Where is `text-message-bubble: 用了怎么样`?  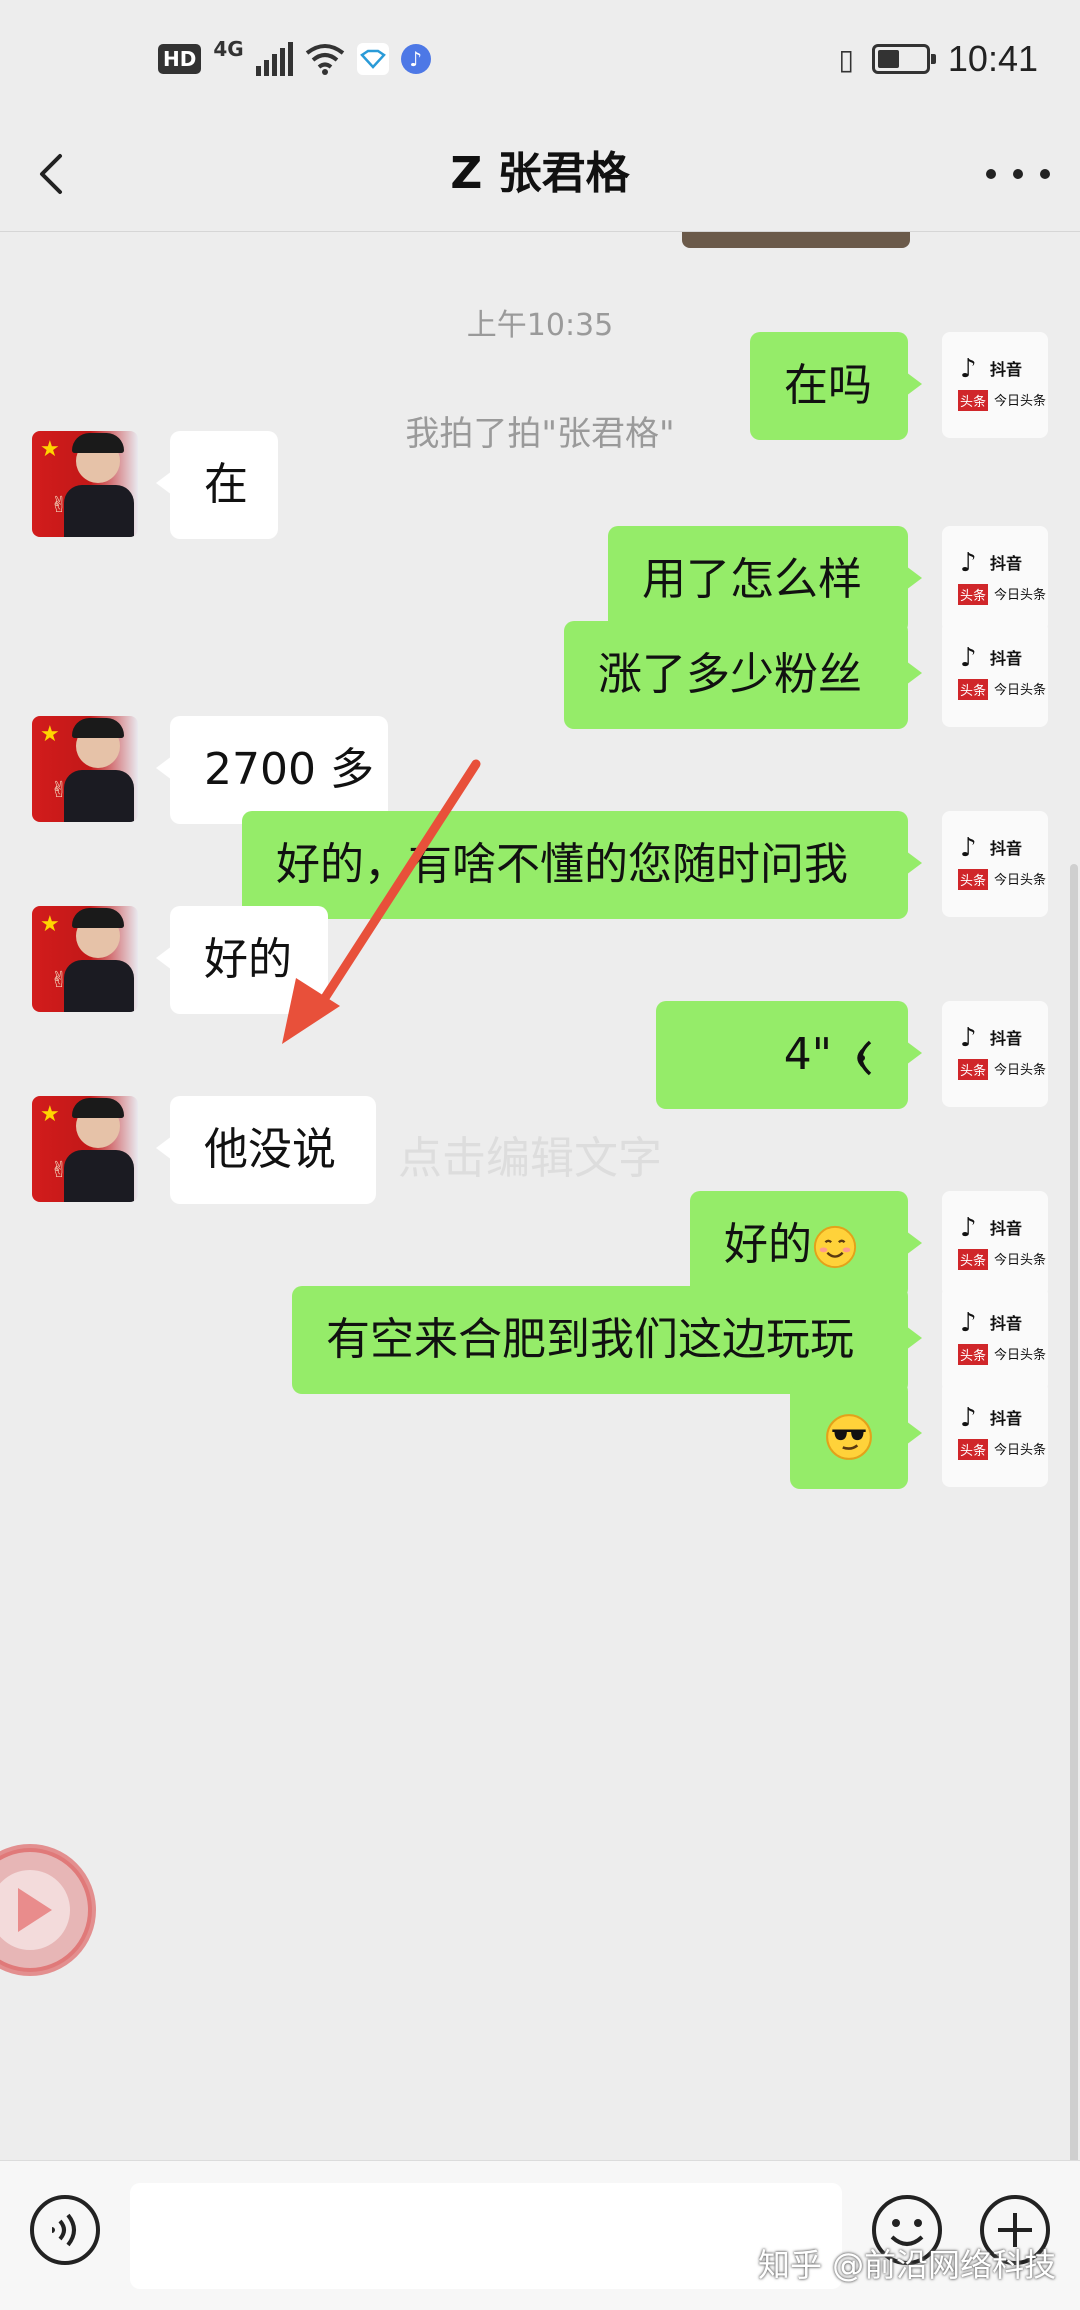
text-message-bubble: 用了怎么样 is located at coordinates (765, 580).